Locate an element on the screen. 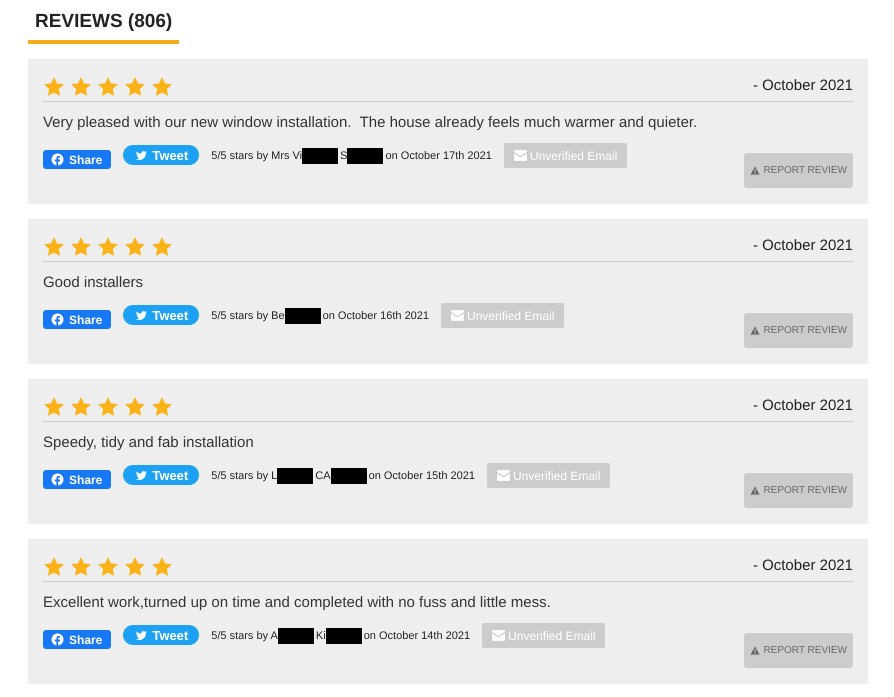  byline-text: 5/5 stars by Be is located at coordinates (248, 315).